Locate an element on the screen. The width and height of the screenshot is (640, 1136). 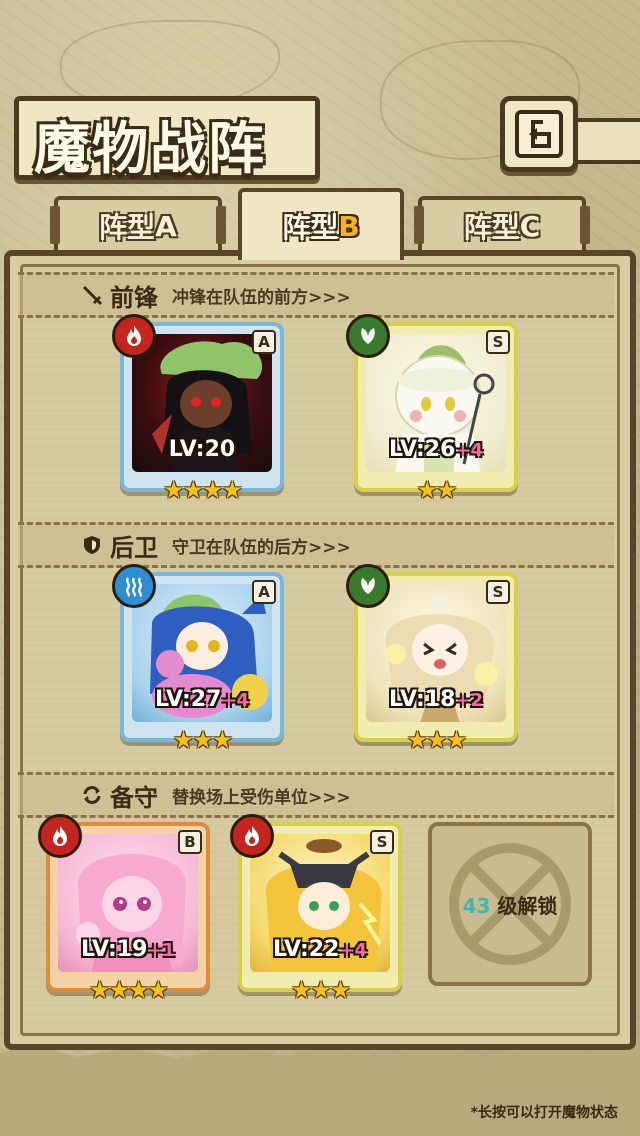
level-label: LV:26+4 is located at coordinates (436, 449).